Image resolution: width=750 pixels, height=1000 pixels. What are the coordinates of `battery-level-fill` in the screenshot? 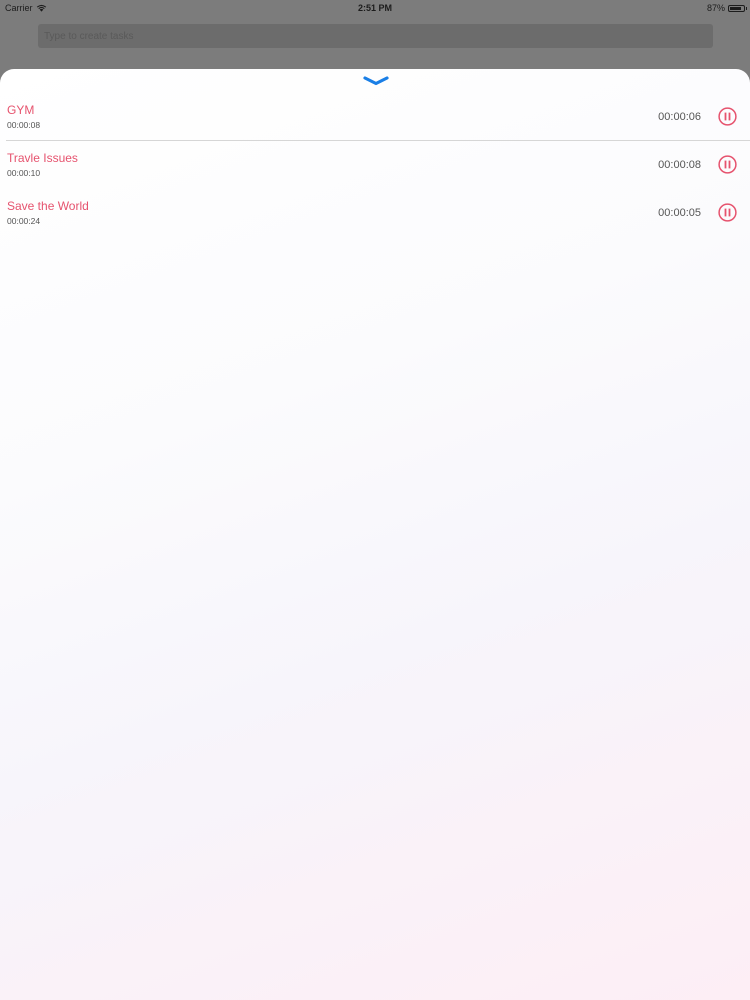 It's located at (735, 8).